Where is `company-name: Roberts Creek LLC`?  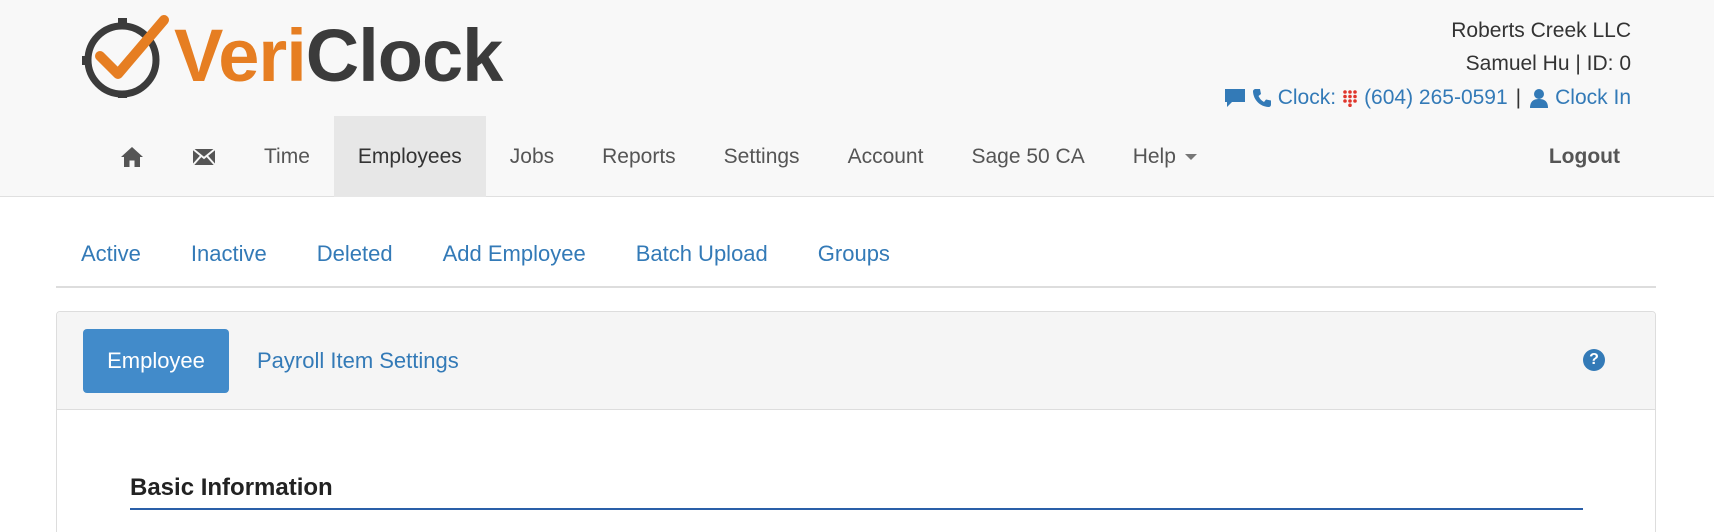
company-name: Roberts Creek LLC is located at coordinates (1541, 30).